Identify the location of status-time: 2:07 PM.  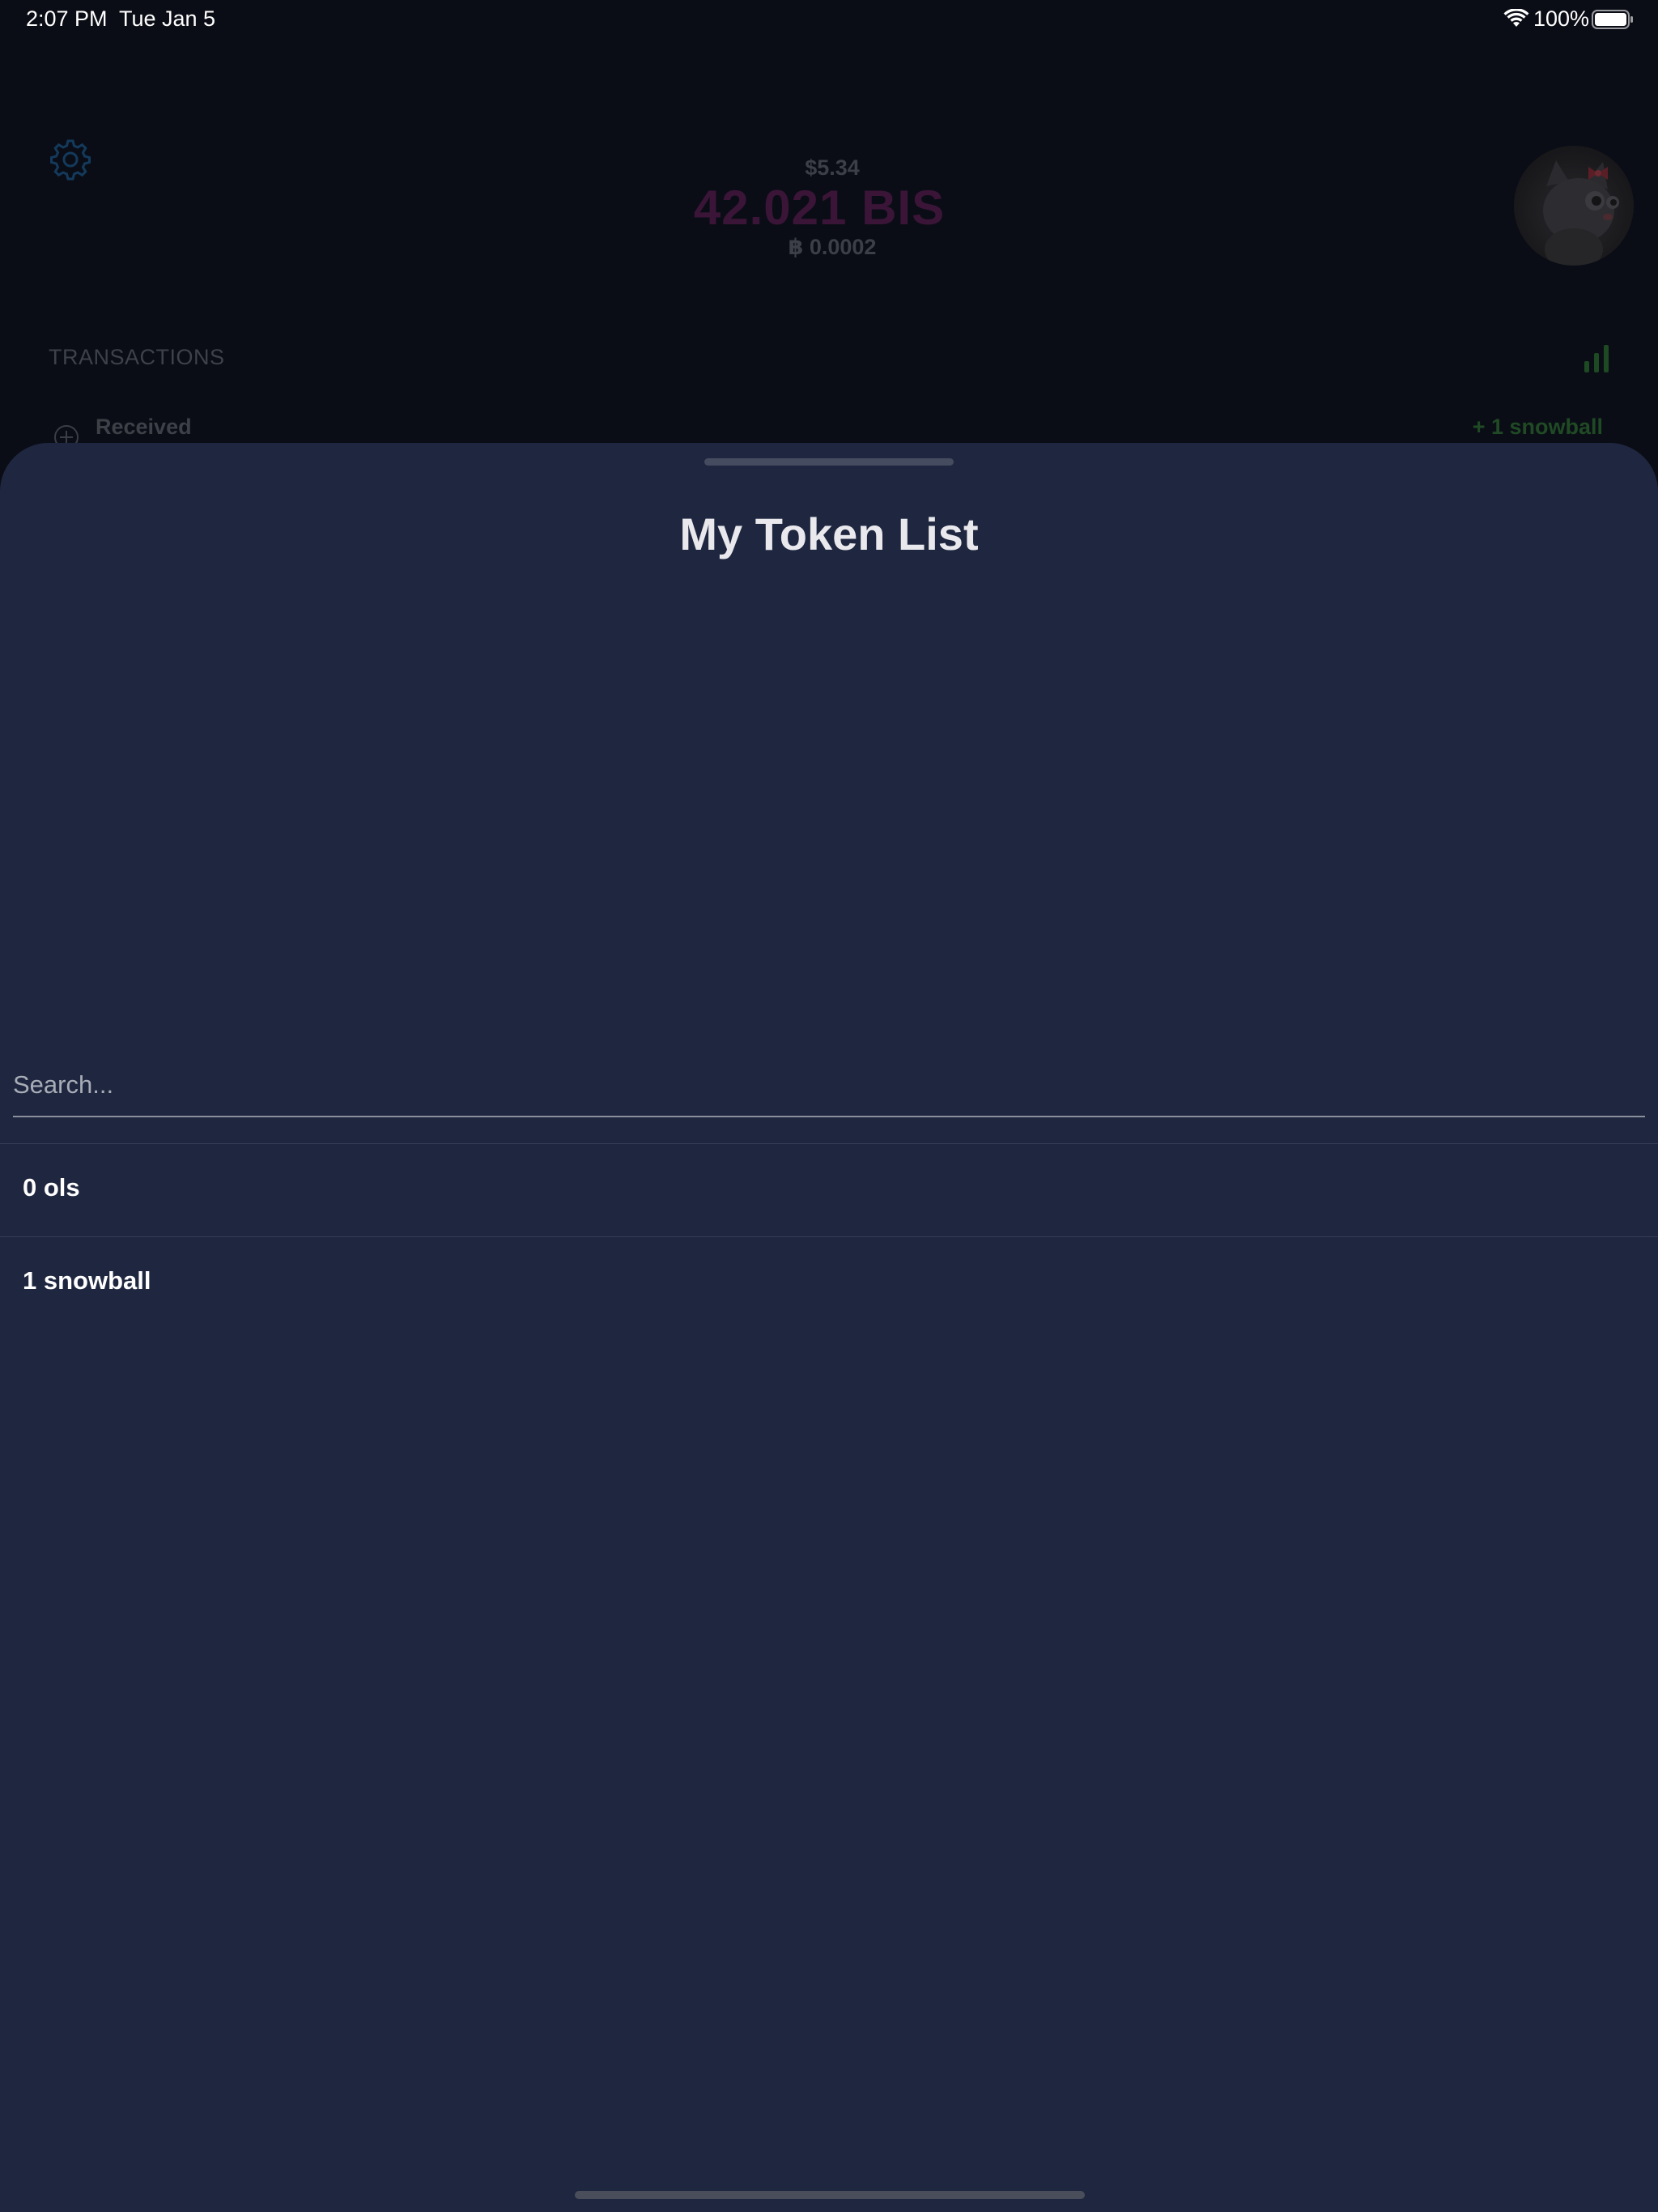
(67, 19).